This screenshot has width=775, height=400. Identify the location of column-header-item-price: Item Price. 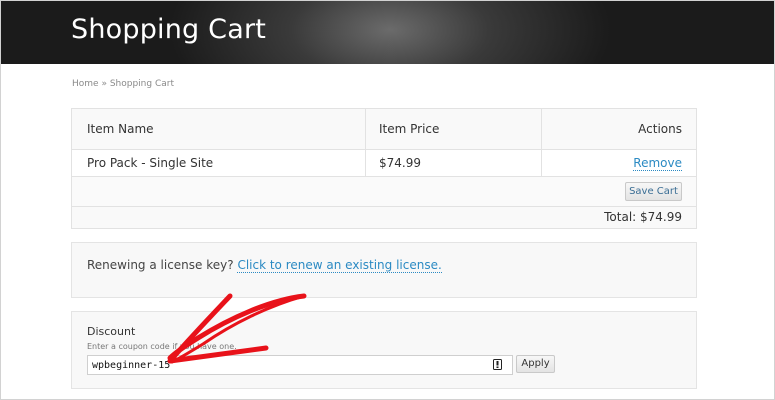
(409, 129).